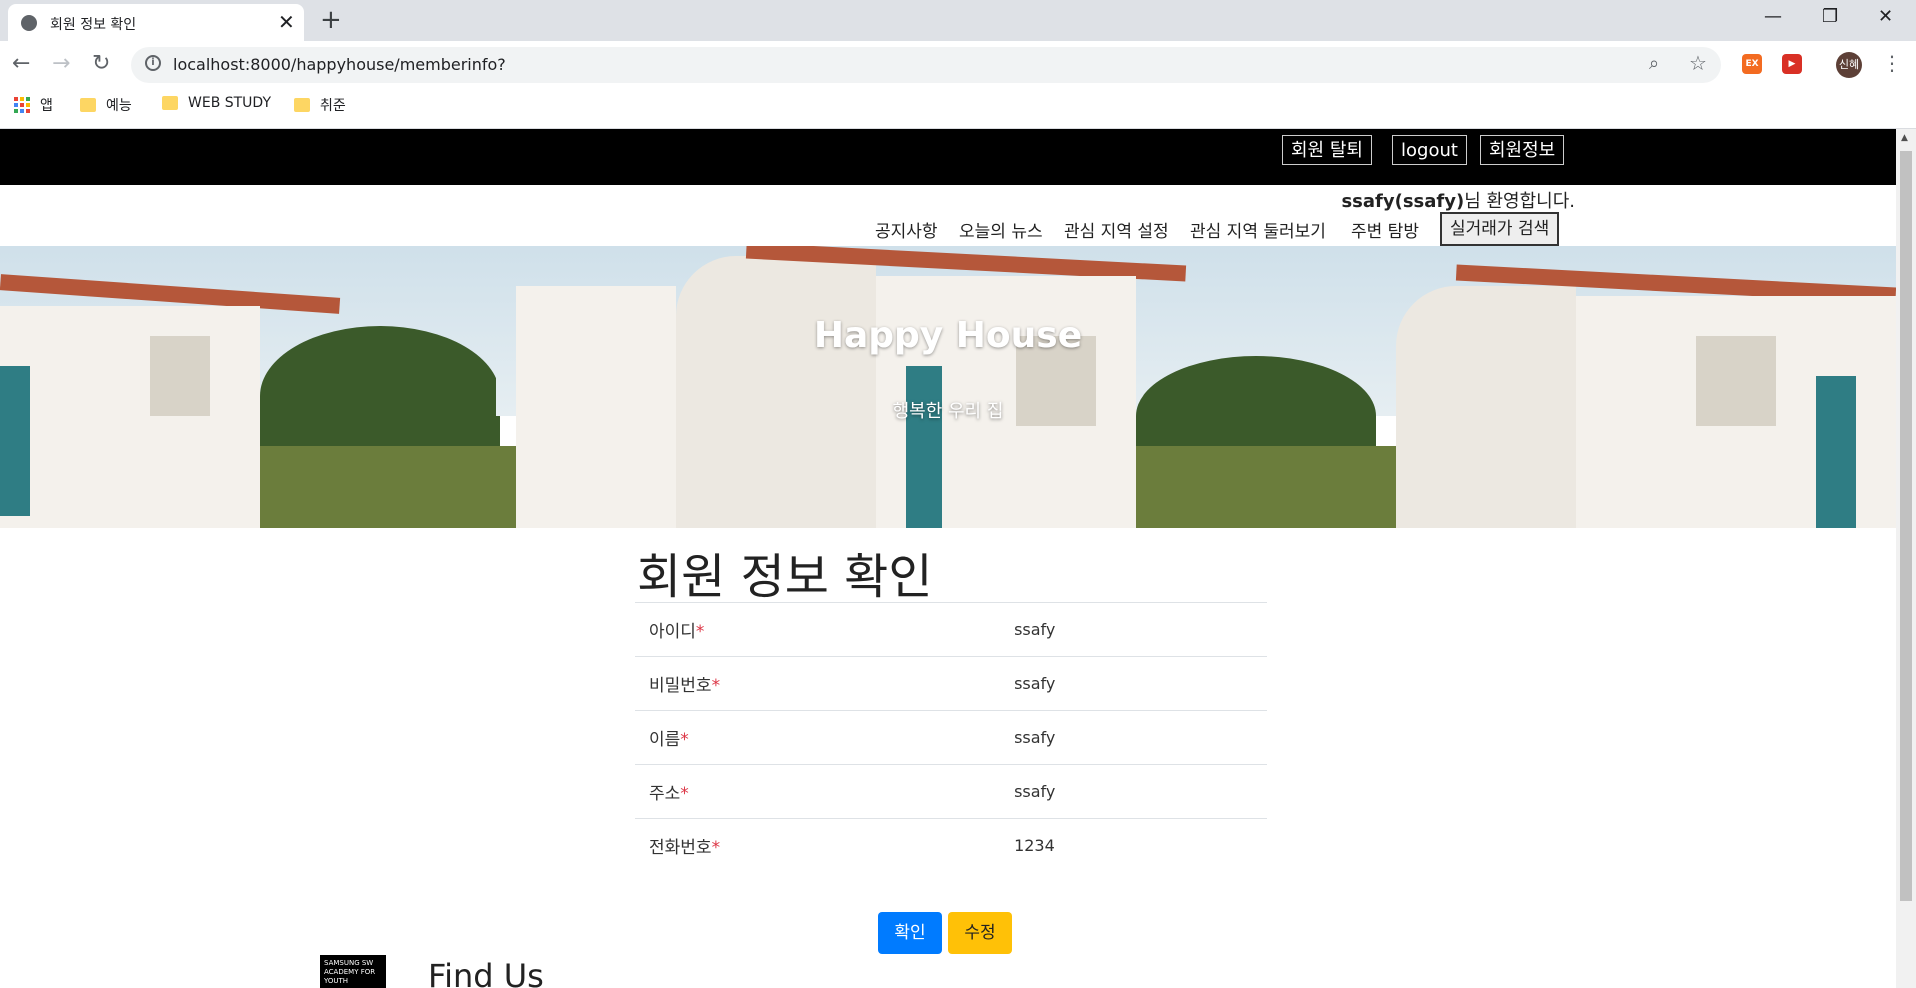 The image size is (1916, 988). What do you see at coordinates (1830, 16) in the screenshot?
I see `restore-icon: ❐` at bounding box center [1830, 16].